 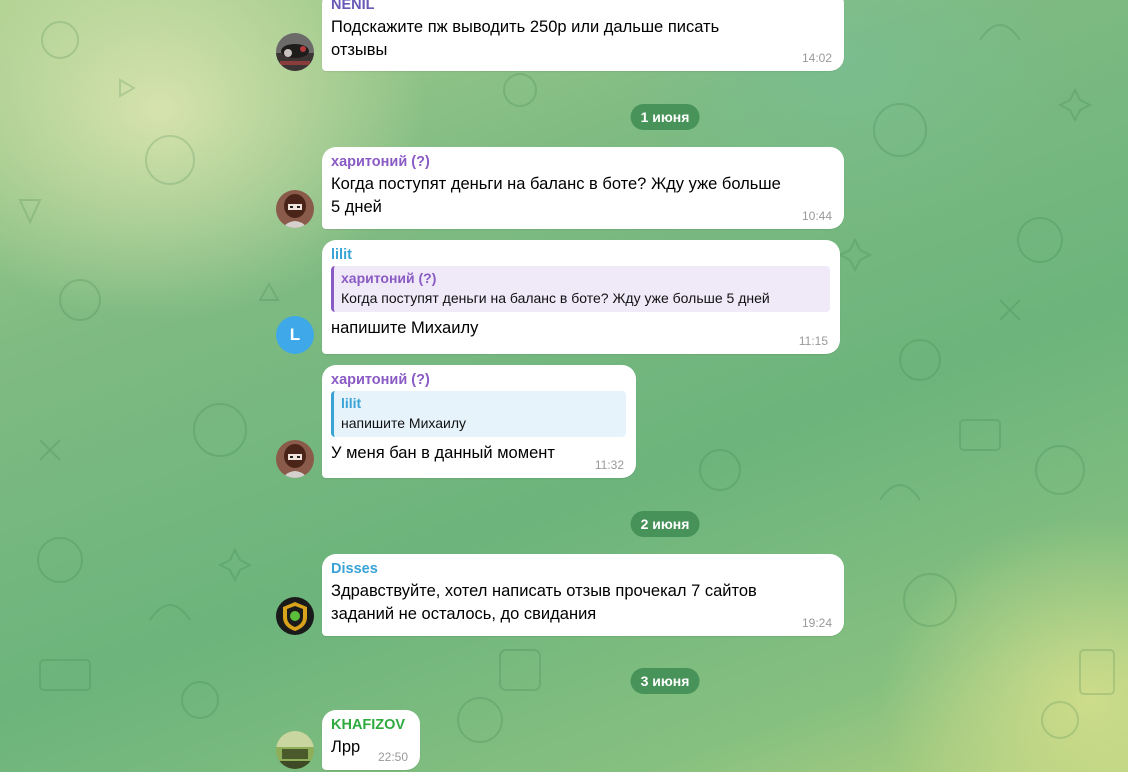 What do you see at coordinates (580, 255) in the screenshot?
I see `sender-name: lilit` at bounding box center [580, 255].